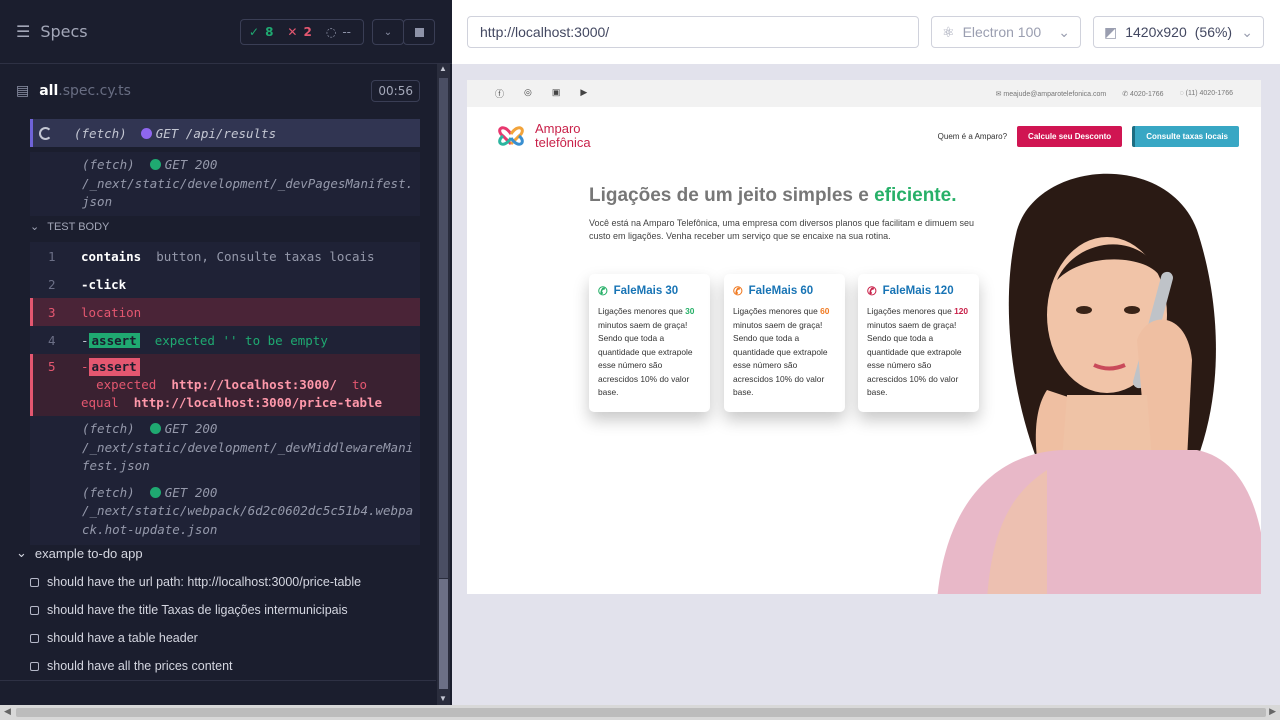 This screenshot has height=720, width=1280. What do you see at coordinates (395, 91) in the screenshot?
I see `run-timer: 00:56` at bounding box center [395, 91].